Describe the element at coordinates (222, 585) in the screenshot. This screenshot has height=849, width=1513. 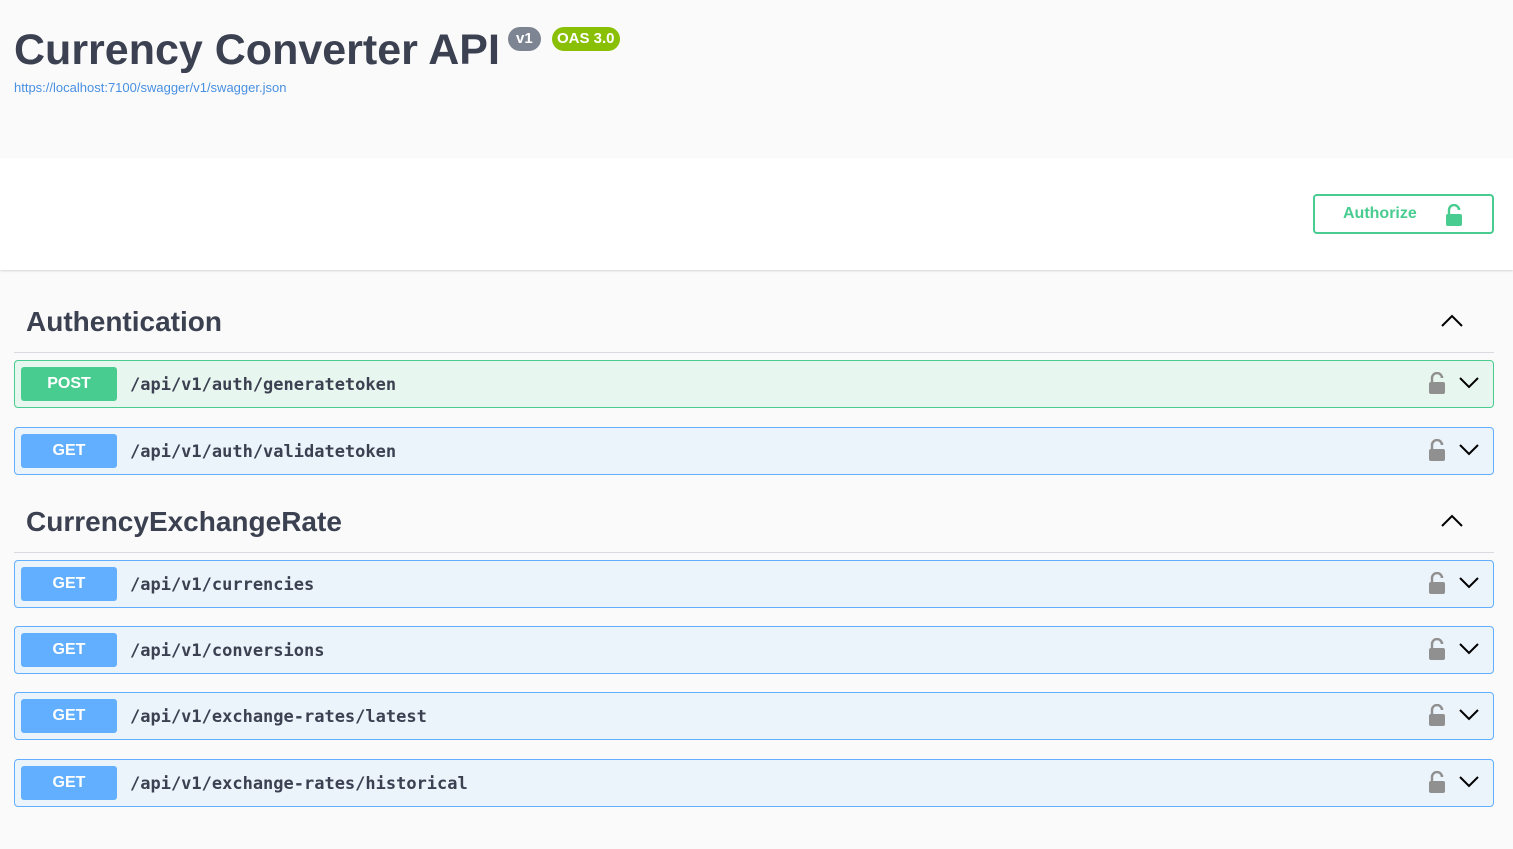
I see `operation-path: /api/v1/currencies` at that location.